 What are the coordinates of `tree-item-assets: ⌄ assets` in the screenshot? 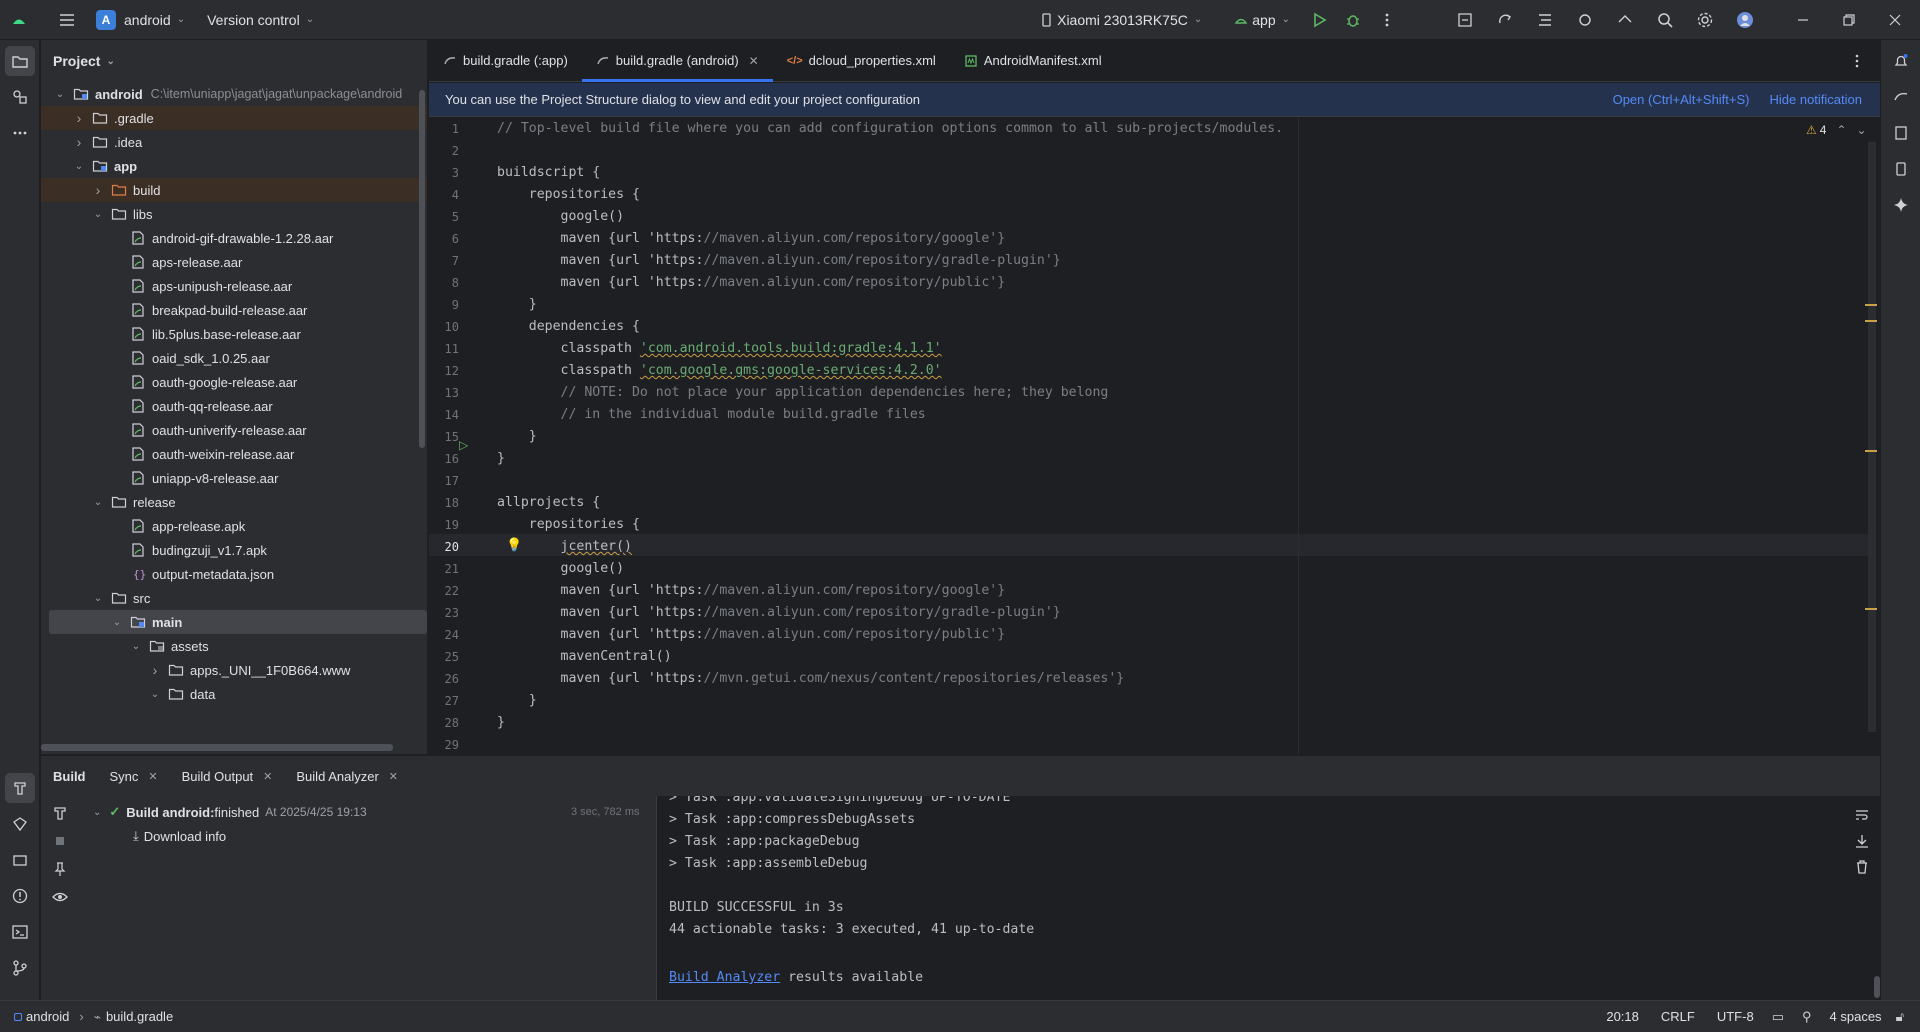 It's located at (234, 646).